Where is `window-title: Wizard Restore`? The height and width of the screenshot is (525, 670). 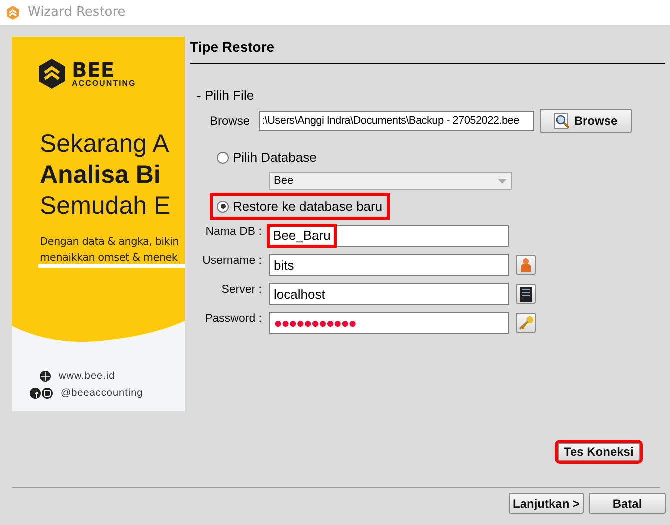 window-title: Wizard Restore is located at coordinates (77, 12).